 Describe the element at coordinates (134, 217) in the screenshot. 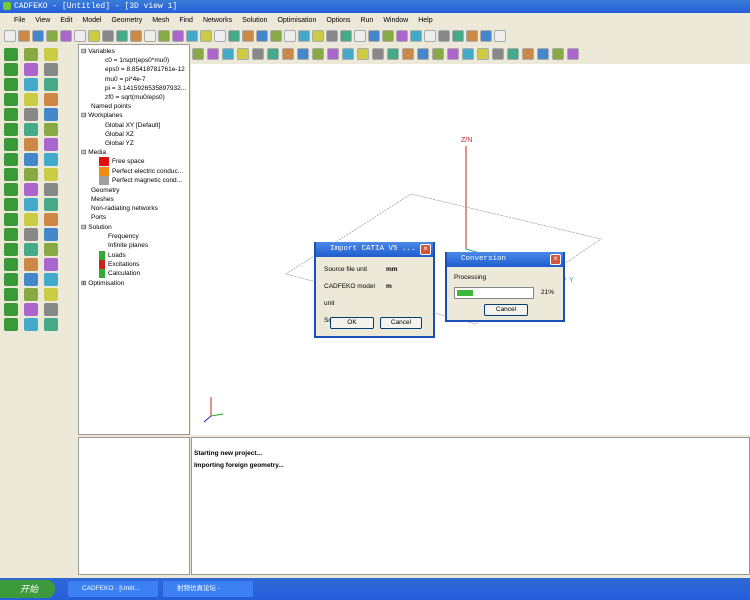

I see `tree-ports: Ports` at that location.